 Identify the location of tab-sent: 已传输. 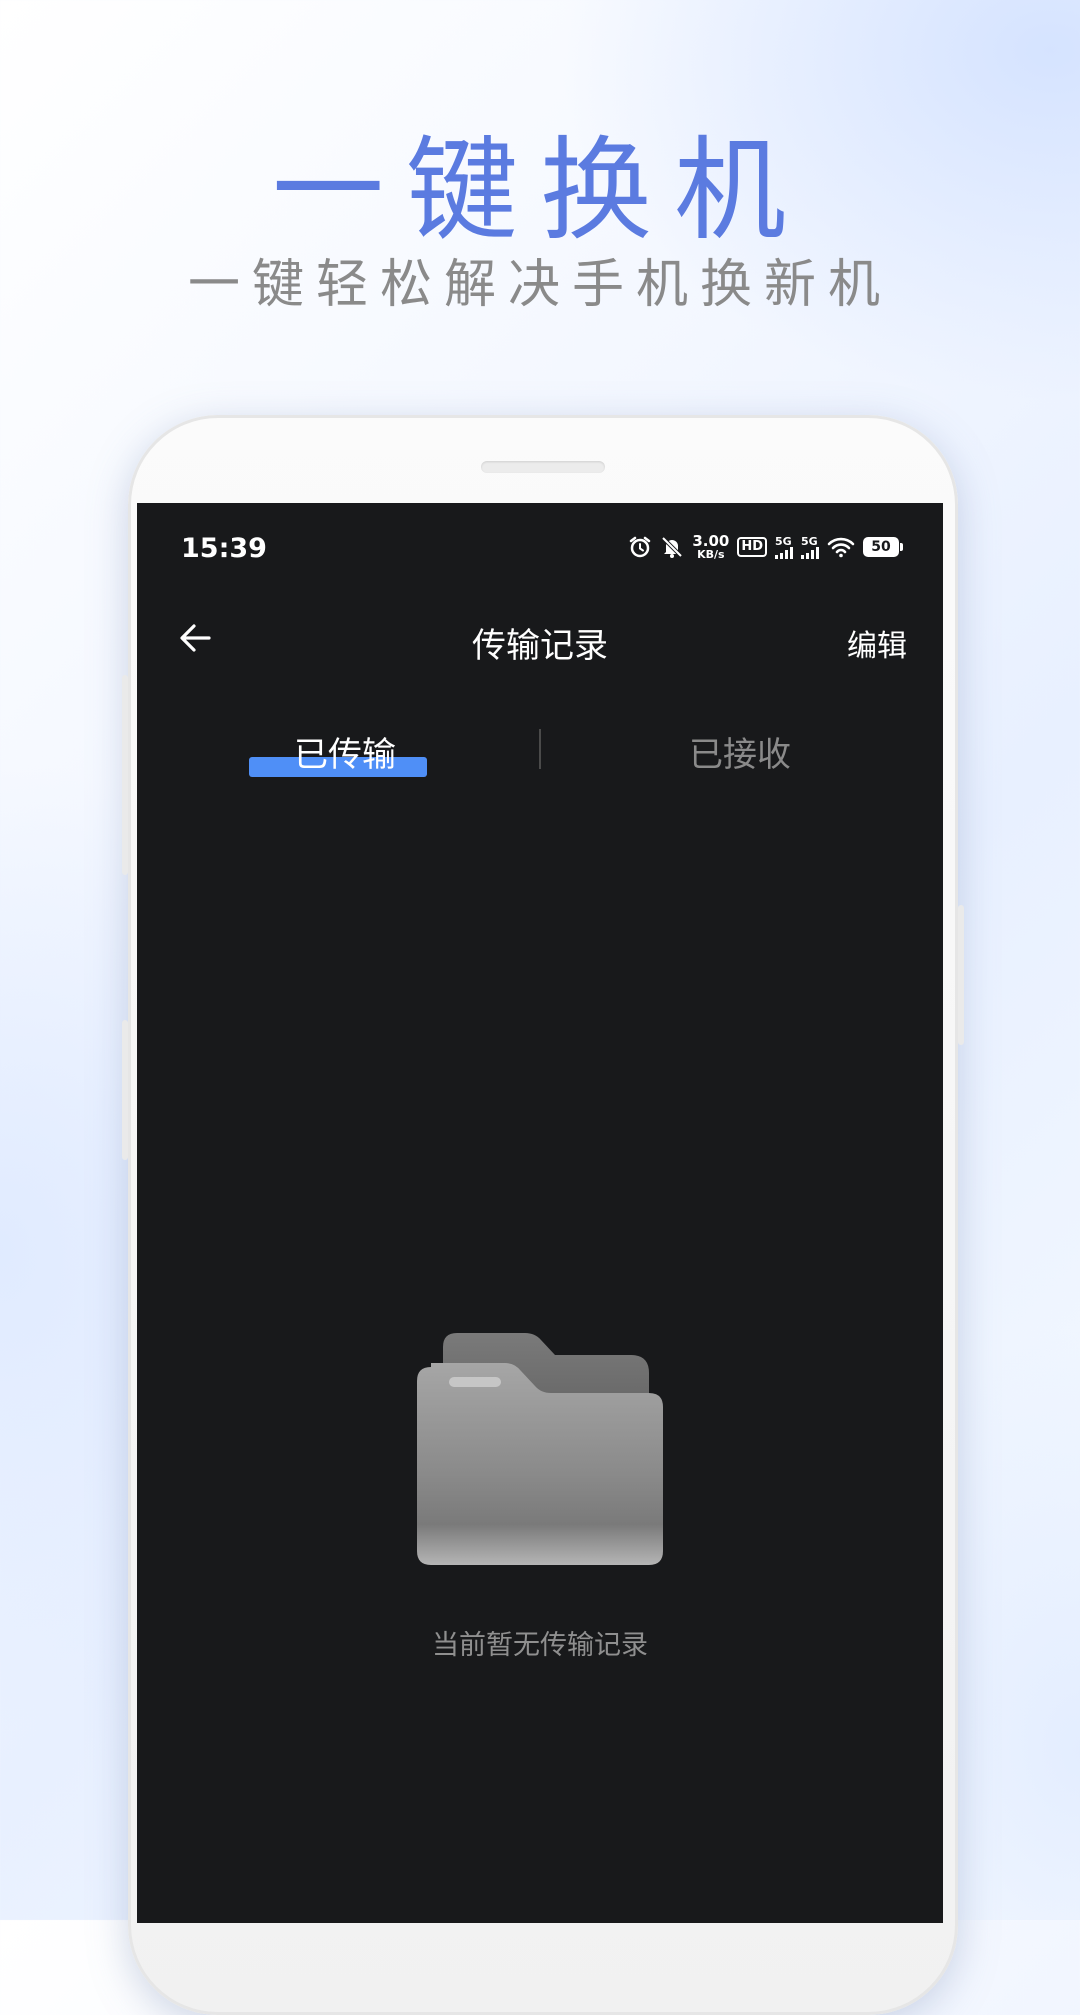
(345, 755).